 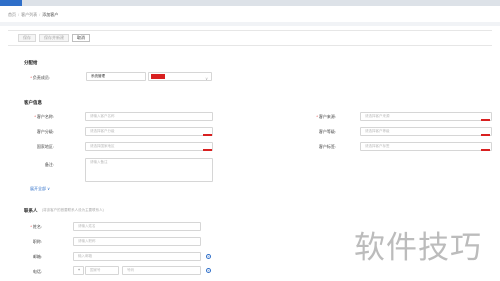 What do you see at coordinates (426, 131) in the screenshot?
I see `customer-level-select: 请选择客户等级` at bounding box center [426, 131].